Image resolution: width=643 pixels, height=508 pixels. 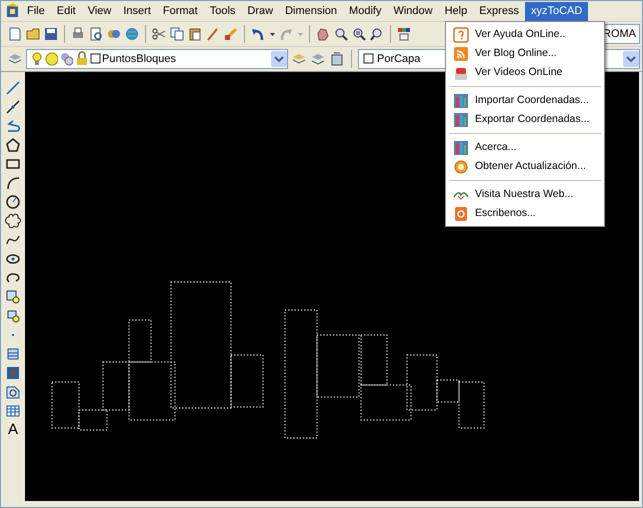 What do you see at coordinates (51, 34) in the screenshot?
I see `save-icon` at bounding box center [51, 34].